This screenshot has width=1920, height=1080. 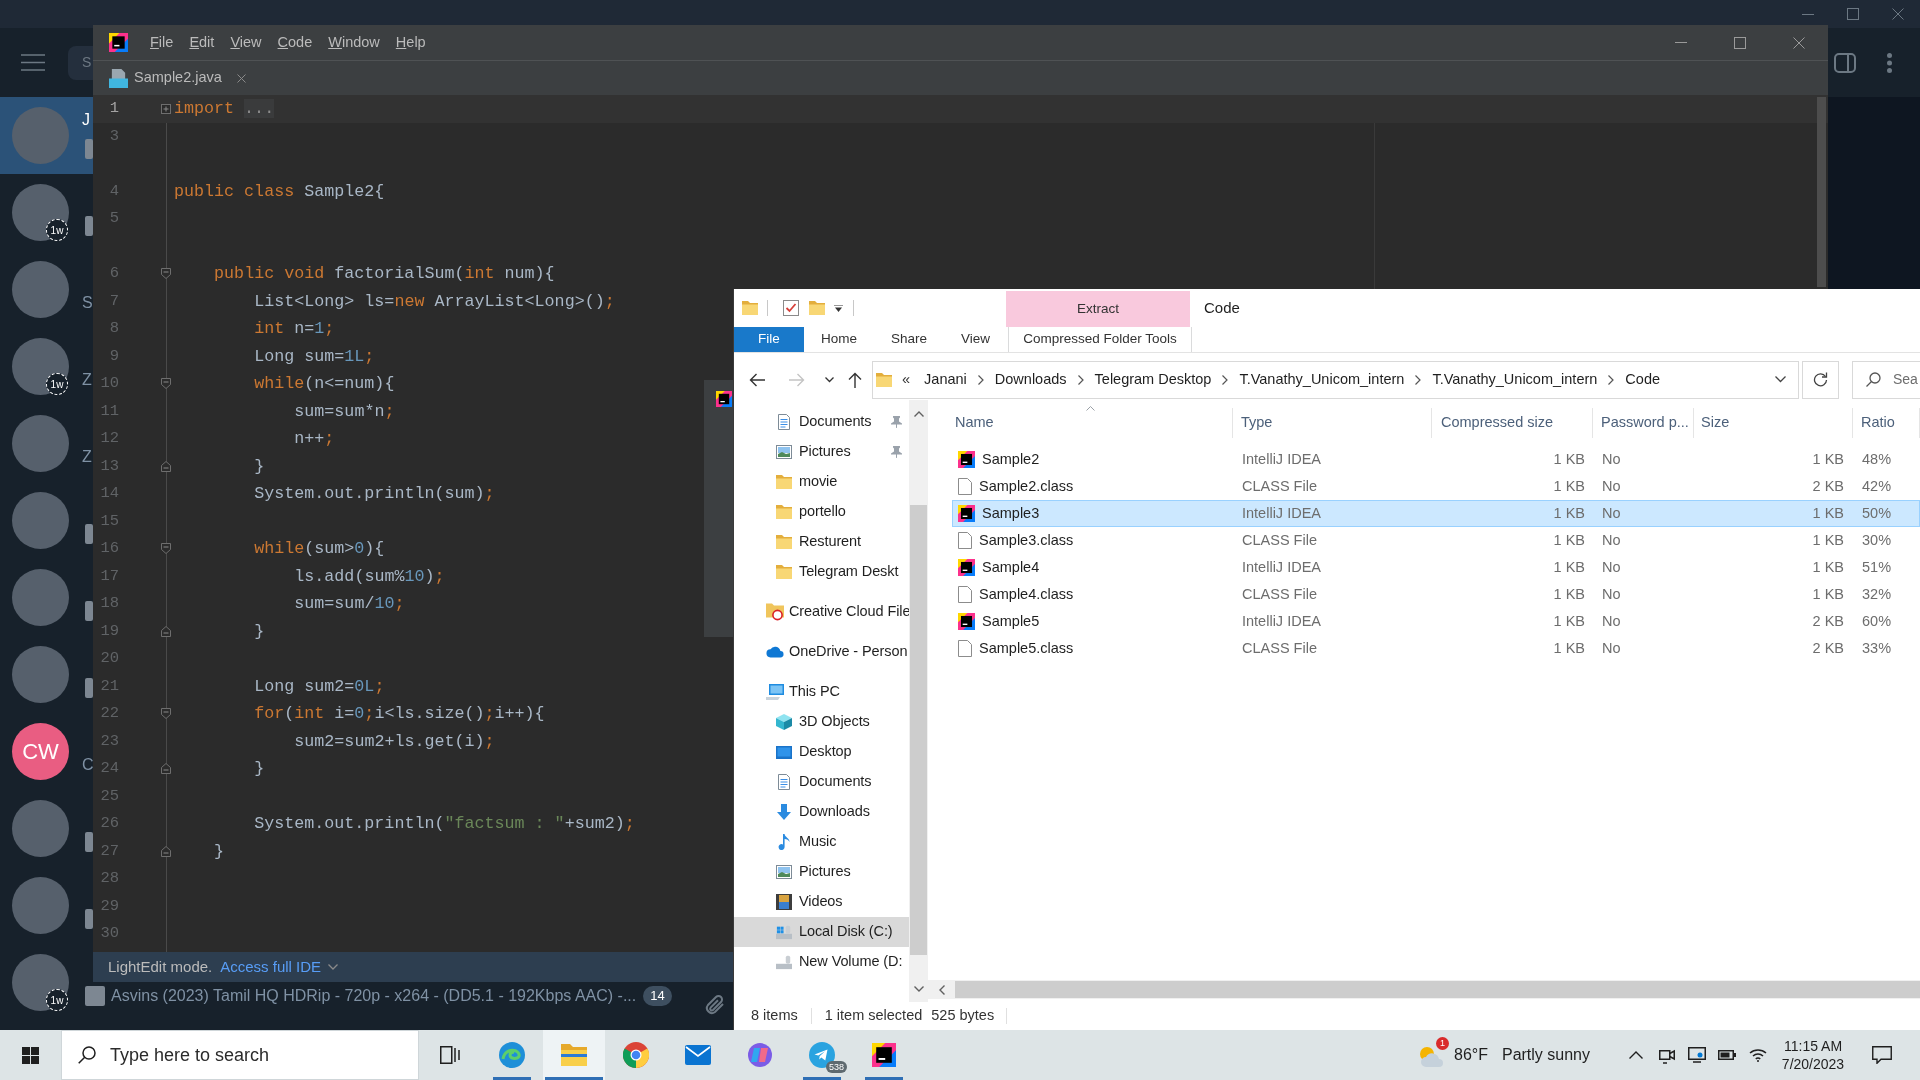 What do you see at coordinates (1727, 1055) in the screenshot?
I see `battery-icon` at bounding box center [1727, 1055].